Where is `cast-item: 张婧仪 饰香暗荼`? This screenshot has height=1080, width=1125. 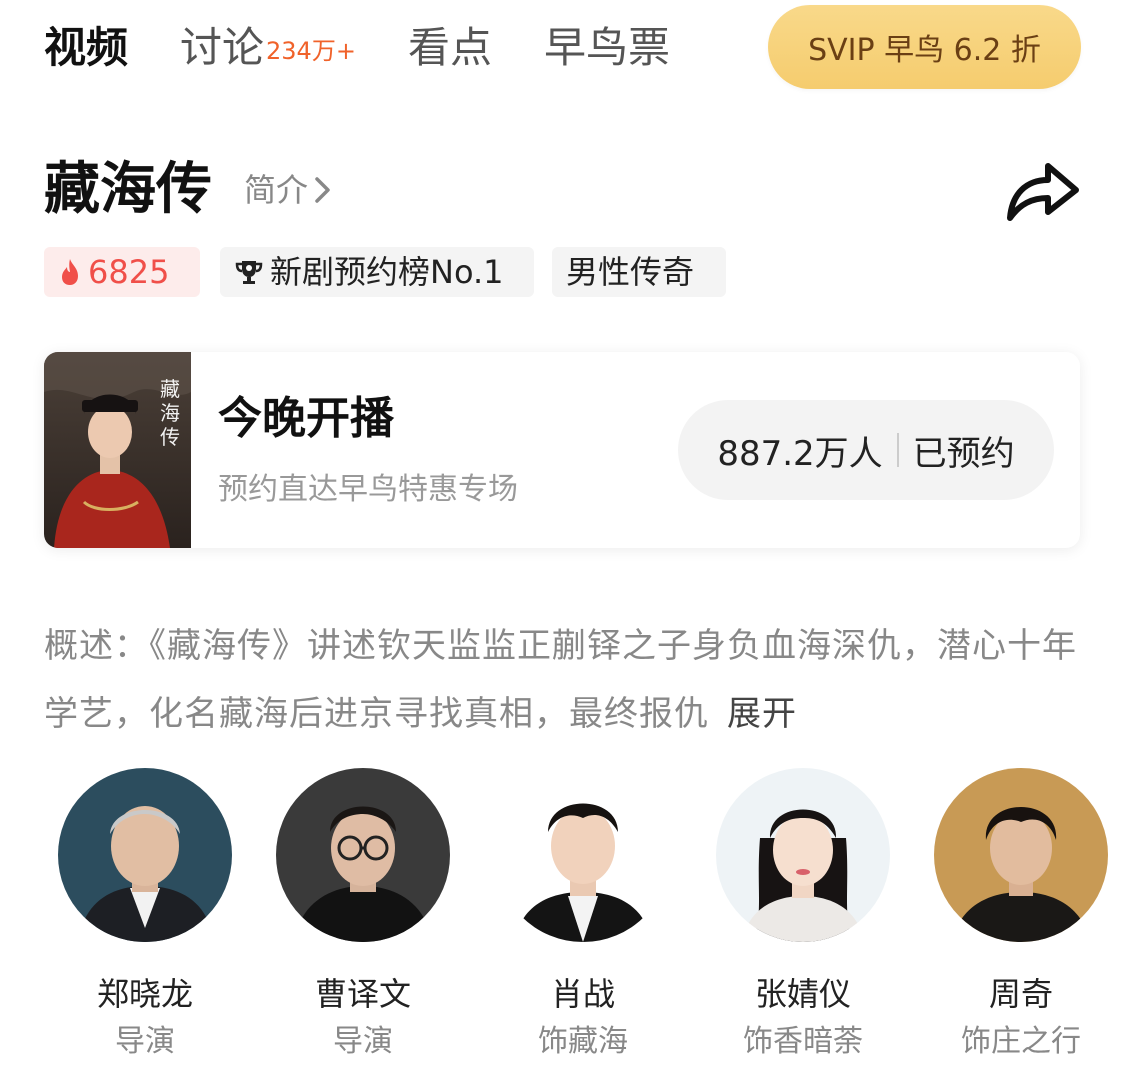 cast-item: 张婧仪 饰香暗荼 is located at coordinates (803, 915).